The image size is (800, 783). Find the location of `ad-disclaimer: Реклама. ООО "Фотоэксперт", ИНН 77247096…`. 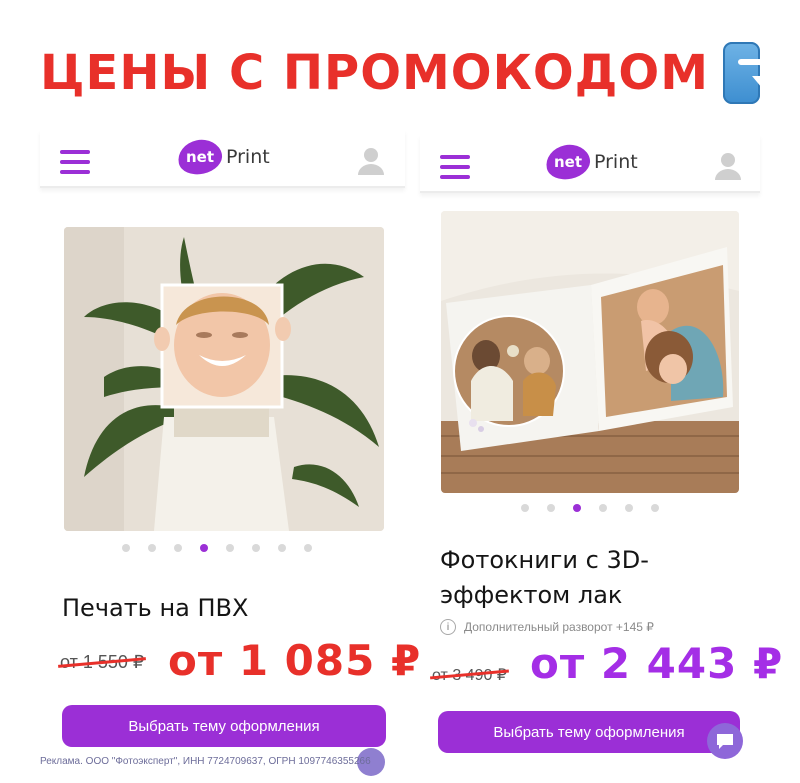

ad-disclaimer: Реклама. ООО "Фотоэксперт", ИНН 77247096… is located at coordinates (205, 761).